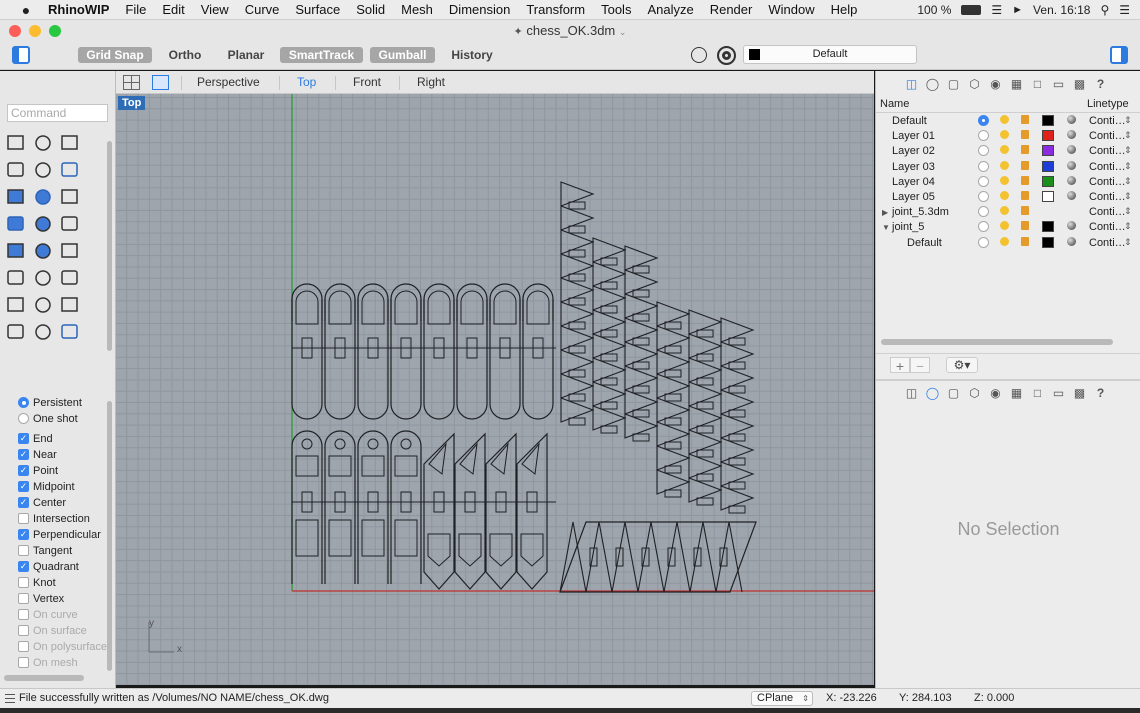 The width and height of the screenshot is (1140, 713). I want to click on toggle-sidebar-left-icon, so click(21, 55).